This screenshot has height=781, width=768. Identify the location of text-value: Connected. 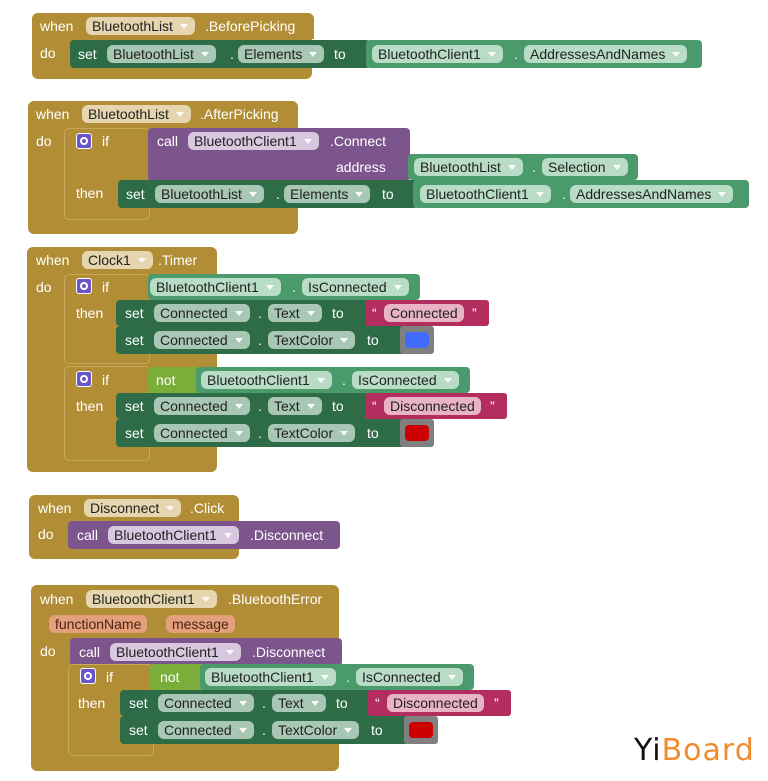
(424, 313).